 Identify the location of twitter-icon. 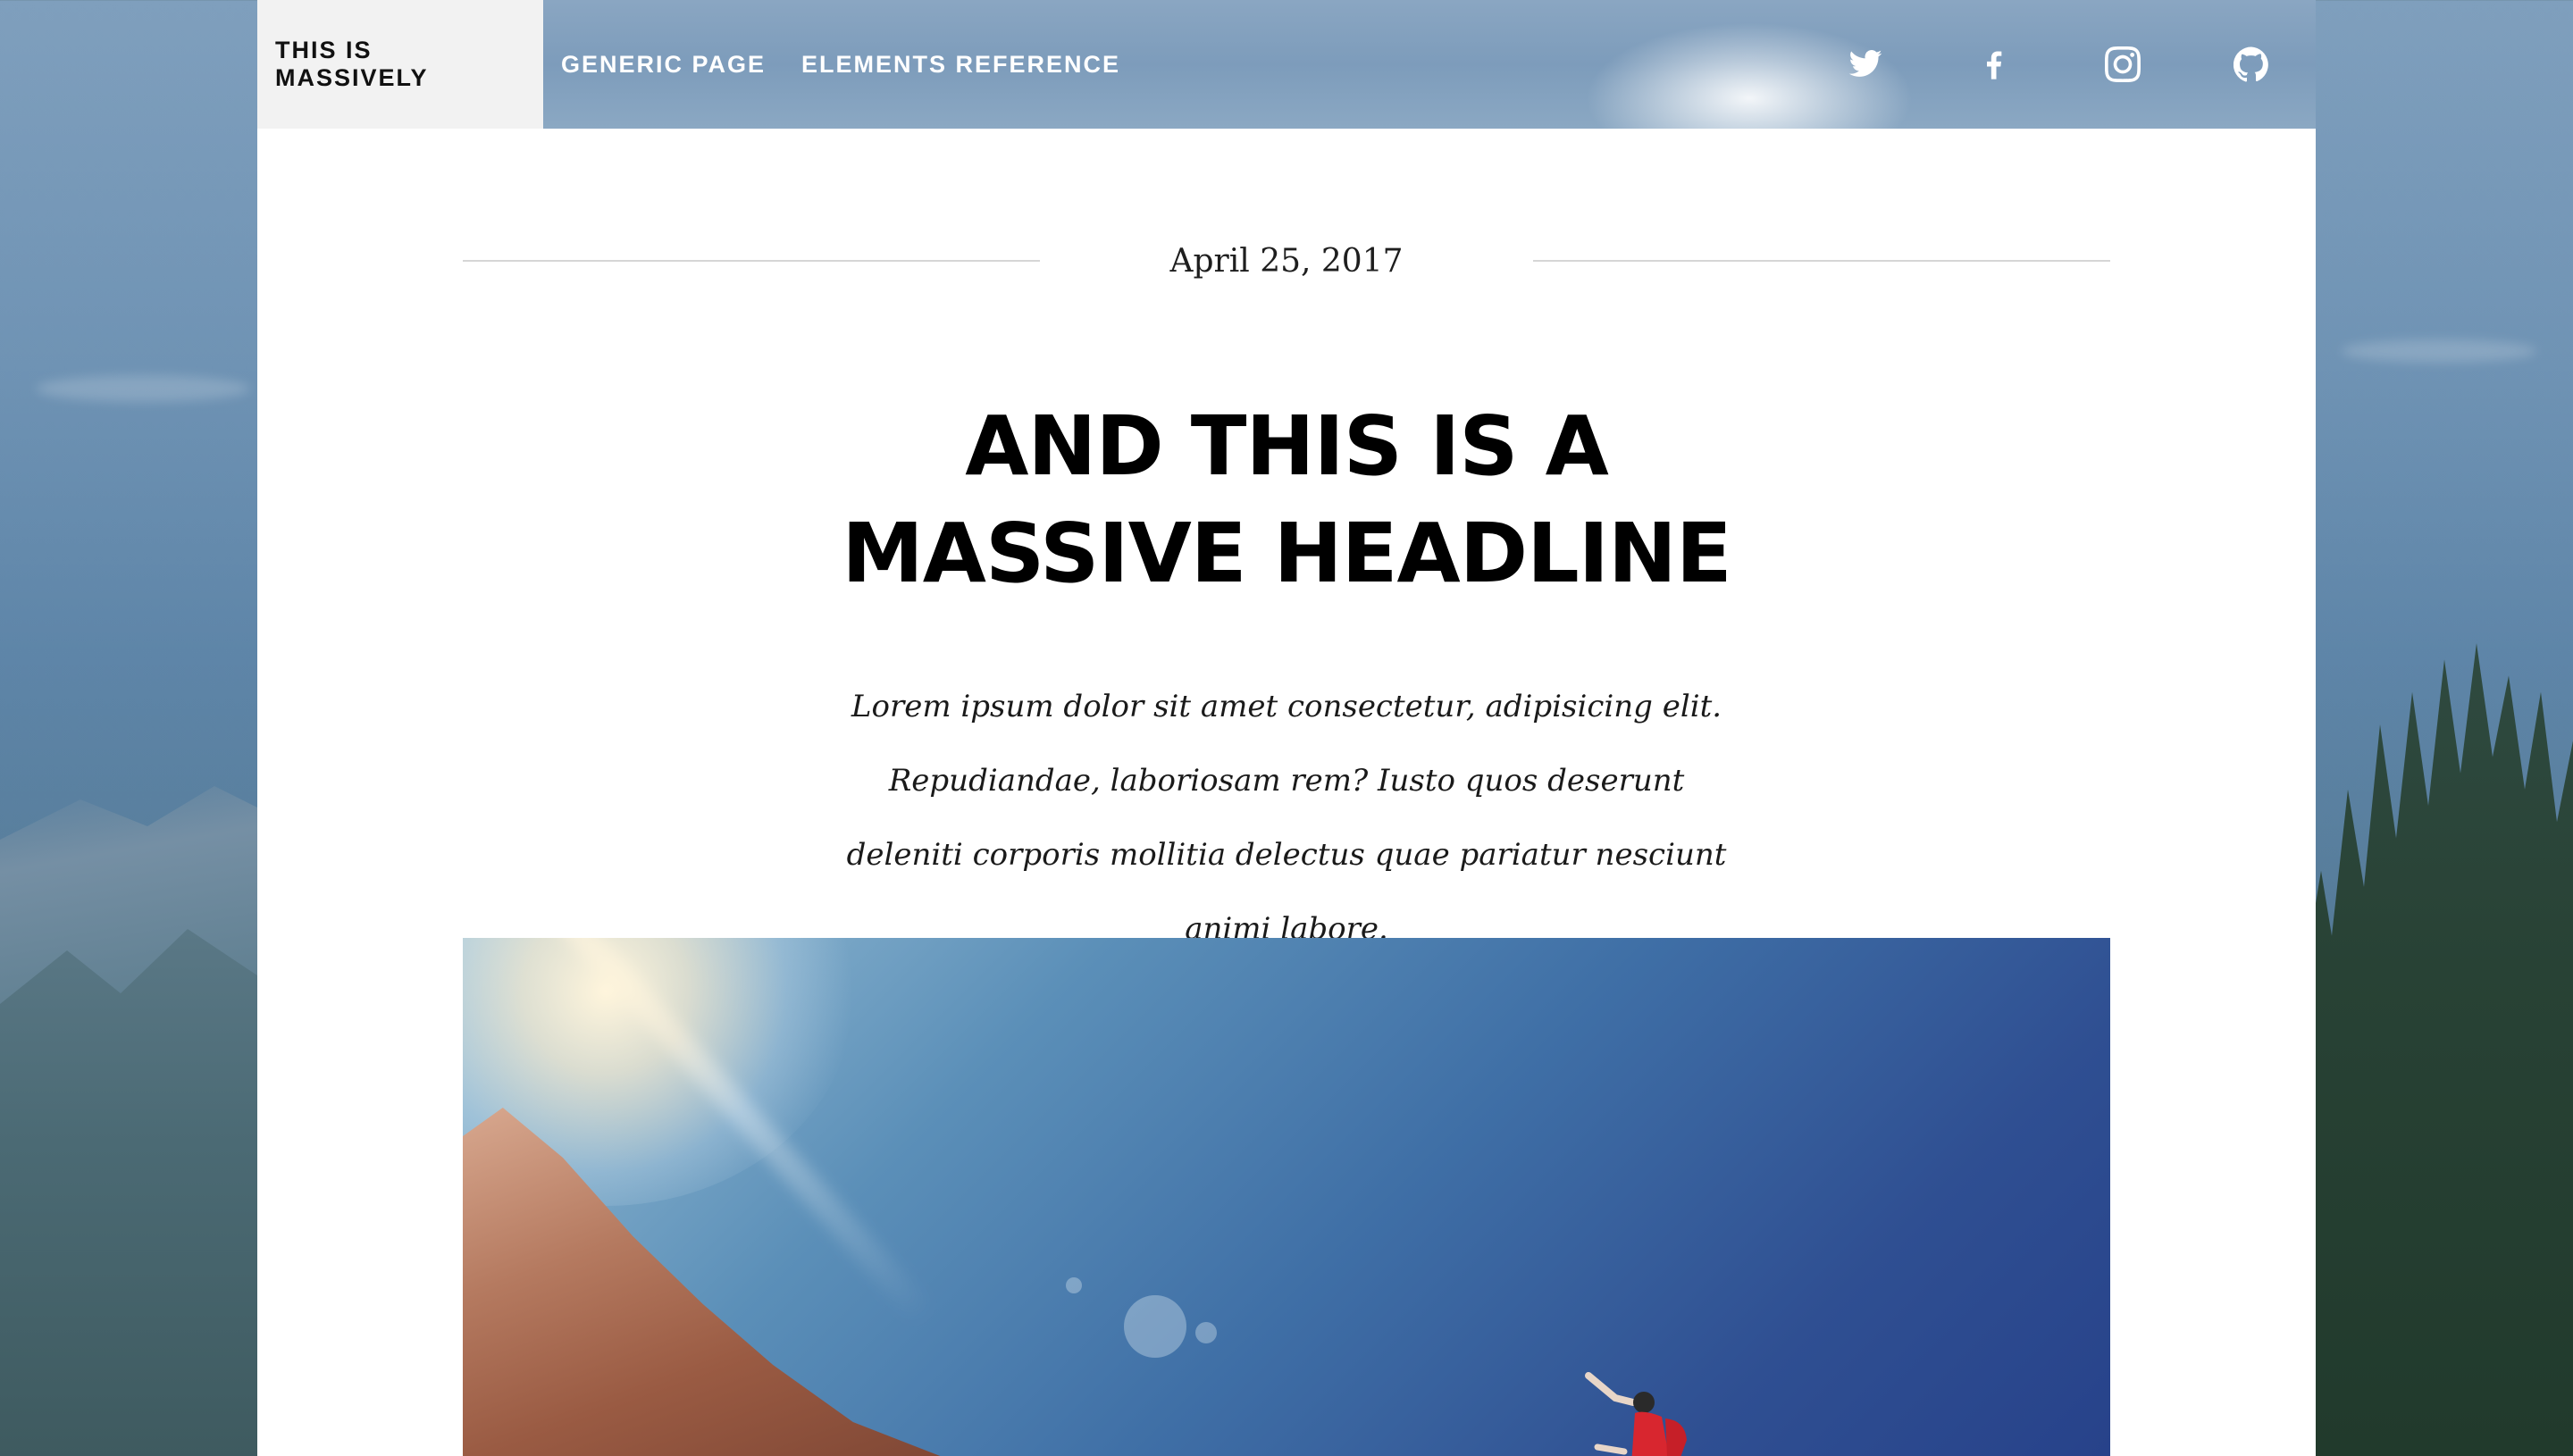
(1866, 64).